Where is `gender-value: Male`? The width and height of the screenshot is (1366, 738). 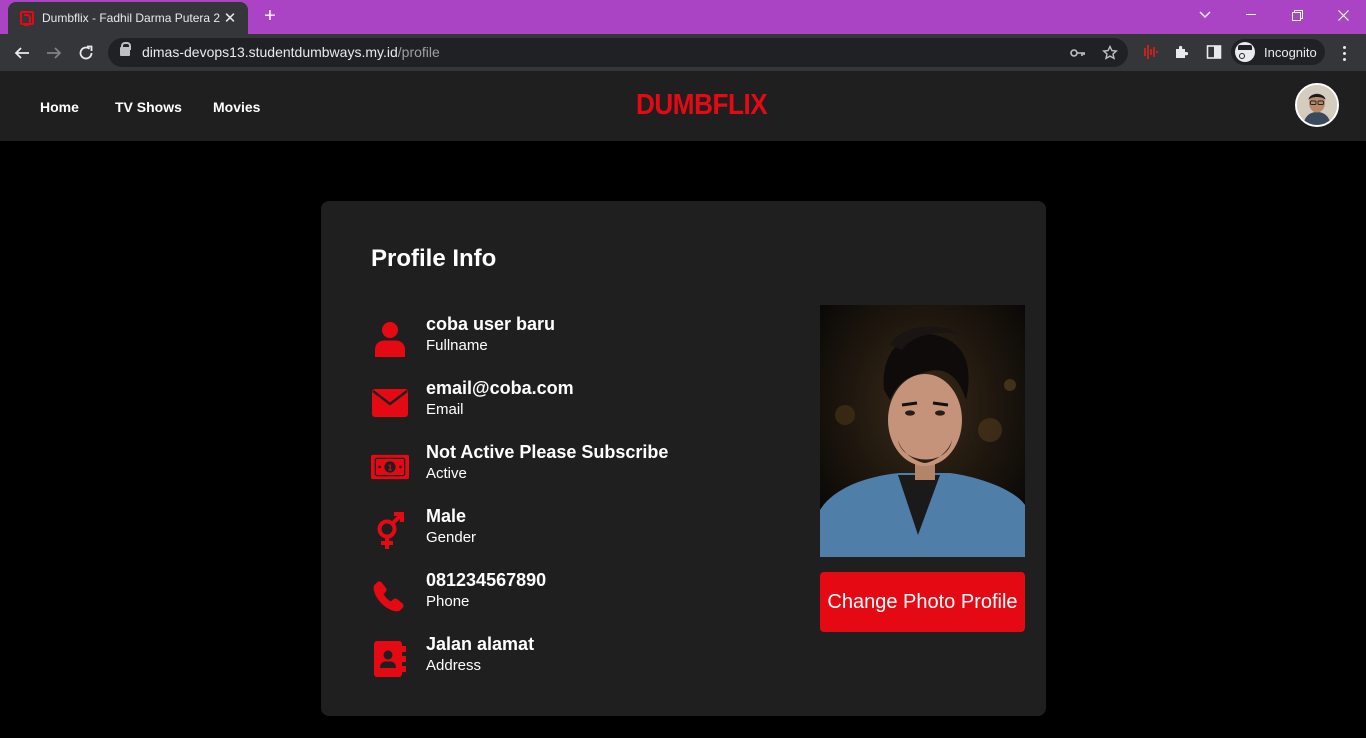 gender-value: Male is located at coordinates (446, 516).